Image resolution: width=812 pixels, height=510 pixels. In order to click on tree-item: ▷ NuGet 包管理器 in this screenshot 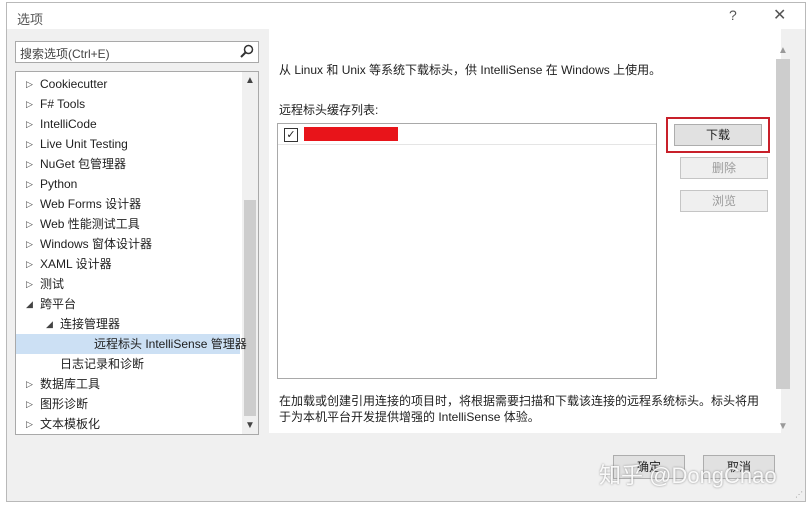, I will do `click(128, 164)`.